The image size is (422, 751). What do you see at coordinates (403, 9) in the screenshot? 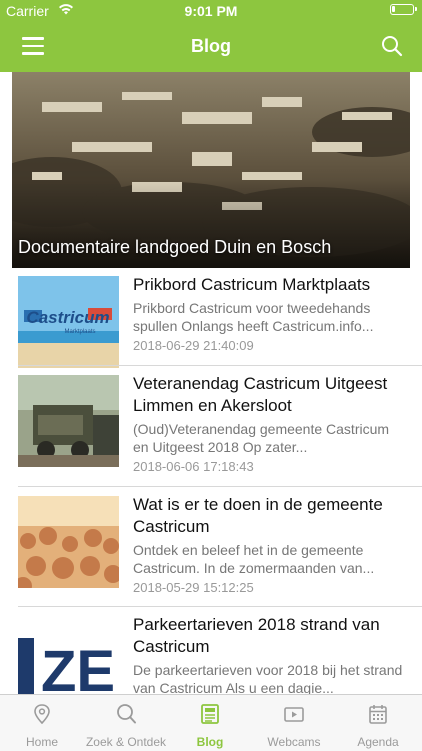
I see `battery-icon` at bounding box center [403, 9].